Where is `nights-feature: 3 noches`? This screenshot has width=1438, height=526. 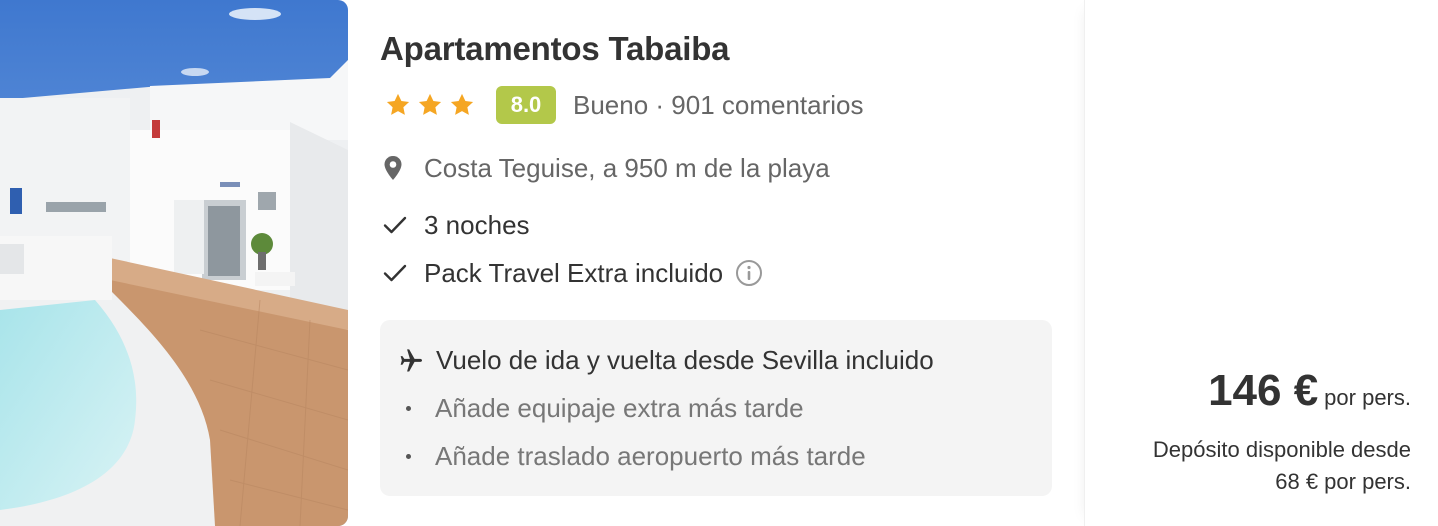 nights-feature: 3 noches is located at coordinates (455, 225).